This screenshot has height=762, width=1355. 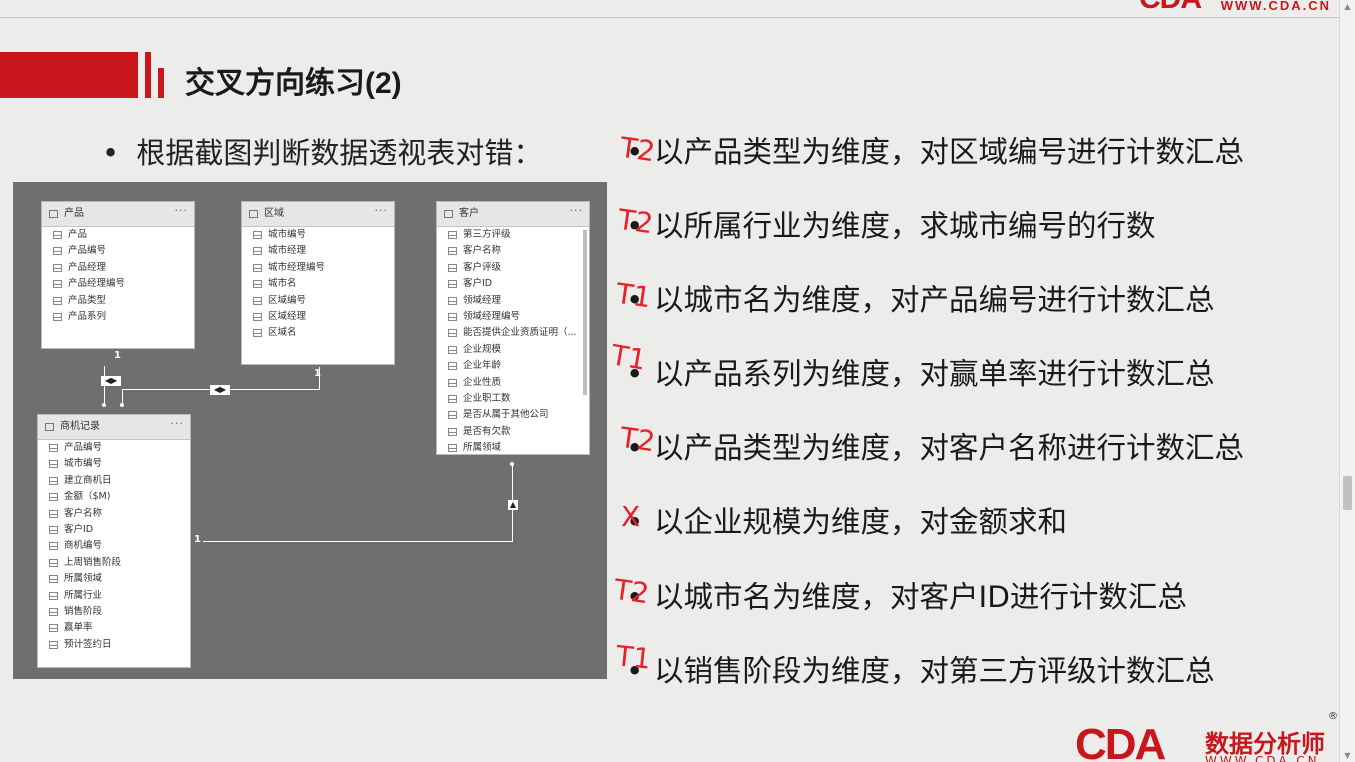 What do you see at coordinates (513, 383) in the screenshot?
I see `field-item: 企业性质` at bounding box center [513, 383].